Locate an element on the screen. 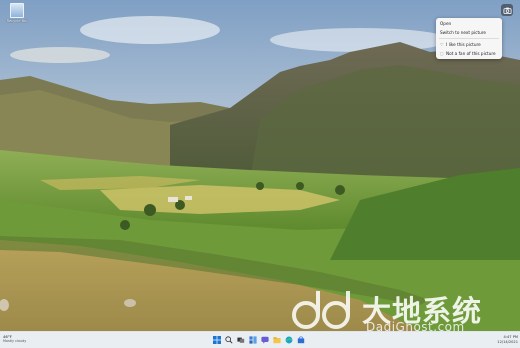  windows-start-icon is located at coordinates (216, 339).